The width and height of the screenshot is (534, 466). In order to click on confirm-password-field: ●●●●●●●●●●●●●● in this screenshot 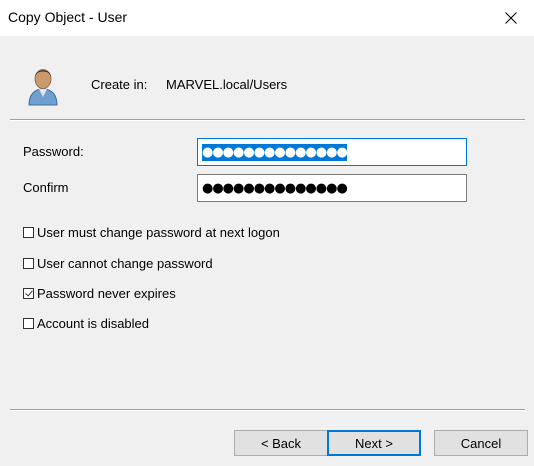, I will do `click(332, 188)`.